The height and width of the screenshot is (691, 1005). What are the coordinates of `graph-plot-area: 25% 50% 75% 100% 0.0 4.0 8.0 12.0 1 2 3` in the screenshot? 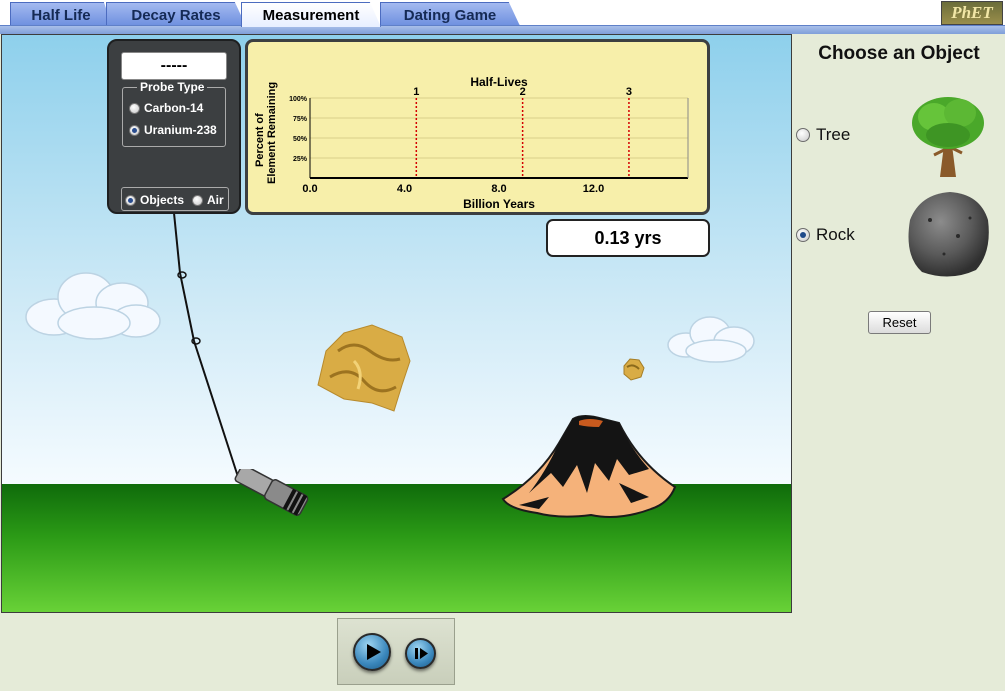 It's located at (489, 140).